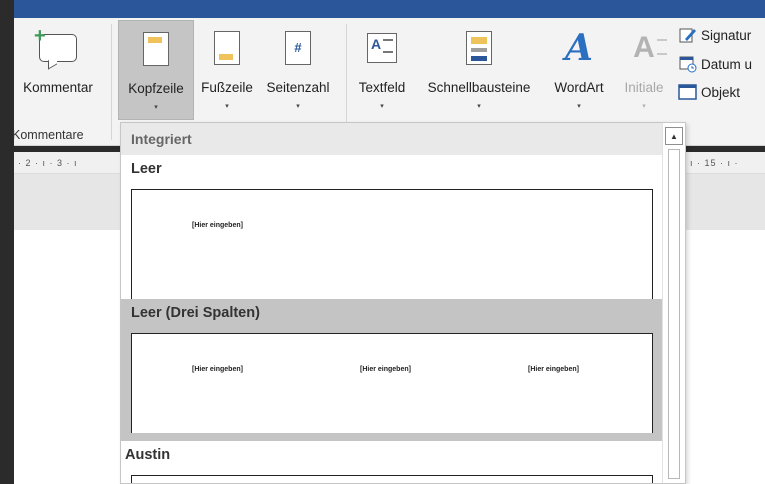 This screenshot has height=484, width=765. What do you see at coordinates (111, 82) in the screenshot?
I see `group-separator` at bounding box center [111, 82].